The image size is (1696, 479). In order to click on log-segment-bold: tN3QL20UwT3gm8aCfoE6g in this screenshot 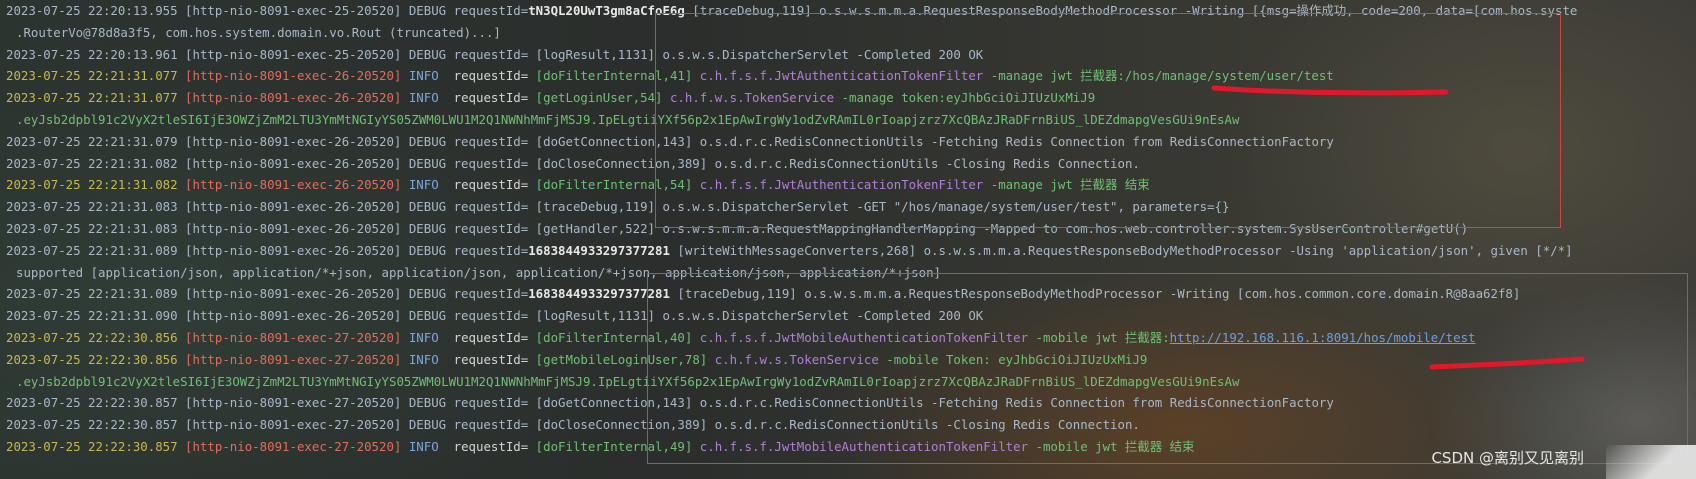, I will do `click(606, 10)`.